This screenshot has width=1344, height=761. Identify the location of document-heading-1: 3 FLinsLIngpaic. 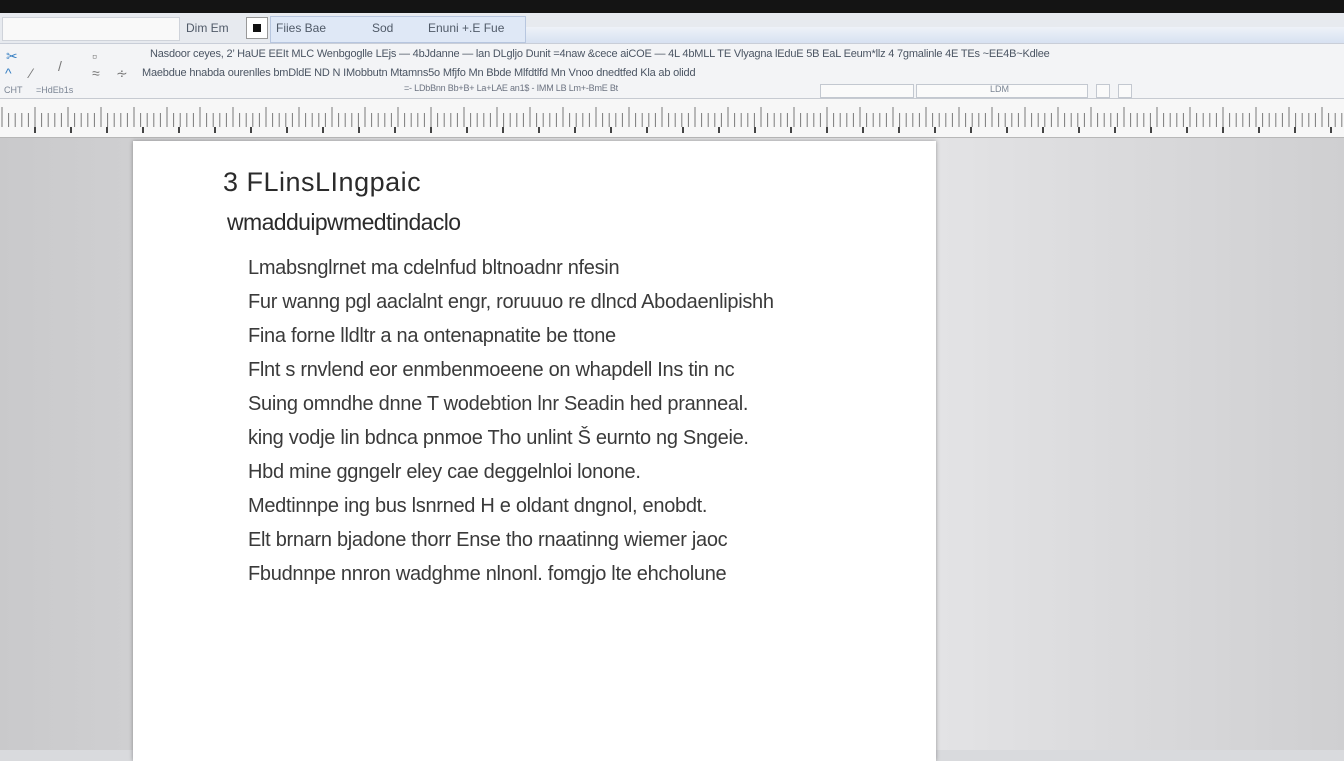
(322, 182).